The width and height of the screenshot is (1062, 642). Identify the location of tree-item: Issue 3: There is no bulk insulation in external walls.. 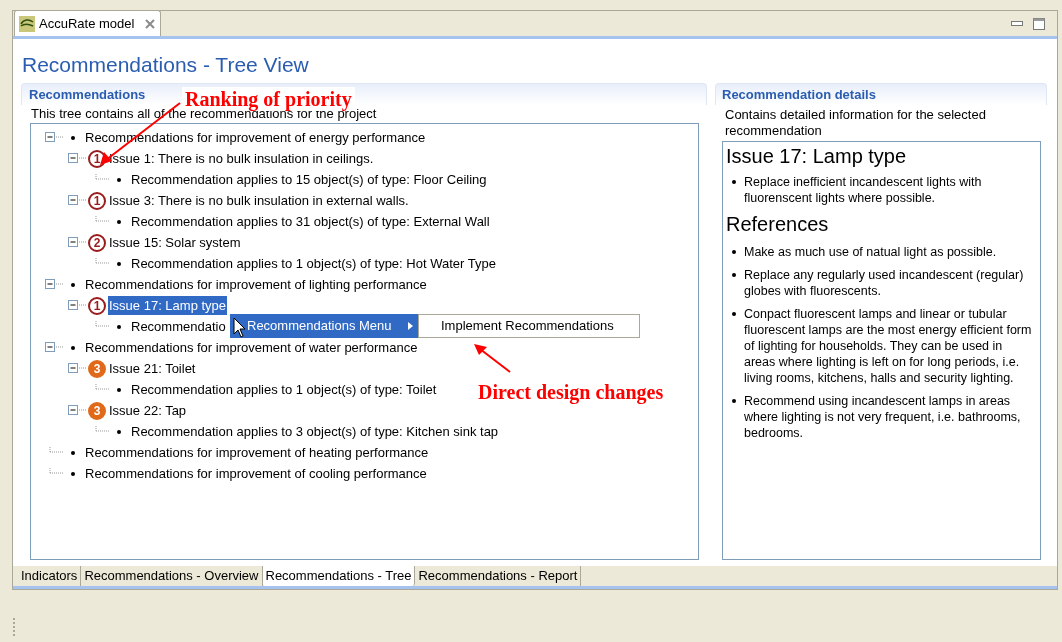
(259, 200).